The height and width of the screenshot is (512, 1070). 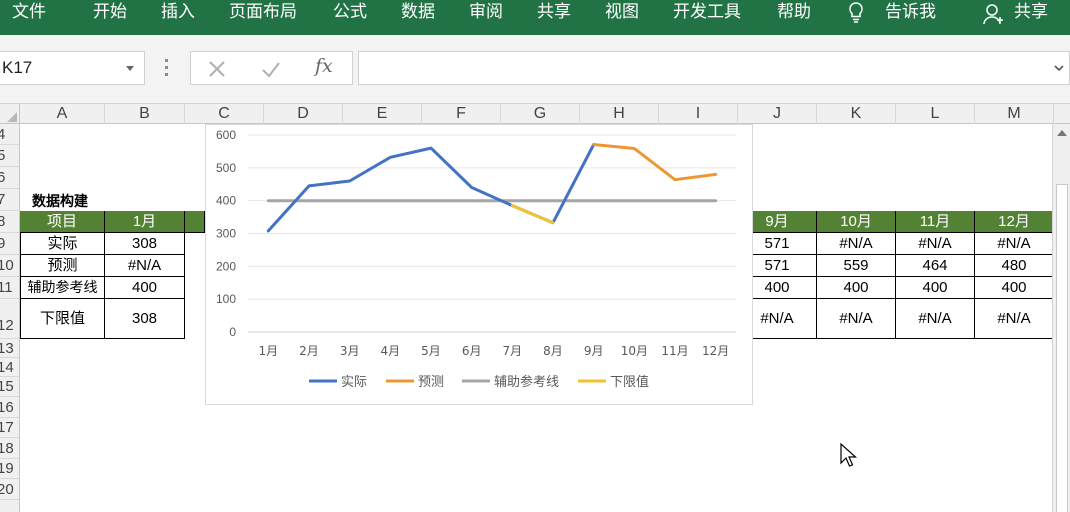 What do you see at coordinates (910, 13) in the screenshot?
I see `tell-me-search: 告诉我` at bounding box center [910, 13].